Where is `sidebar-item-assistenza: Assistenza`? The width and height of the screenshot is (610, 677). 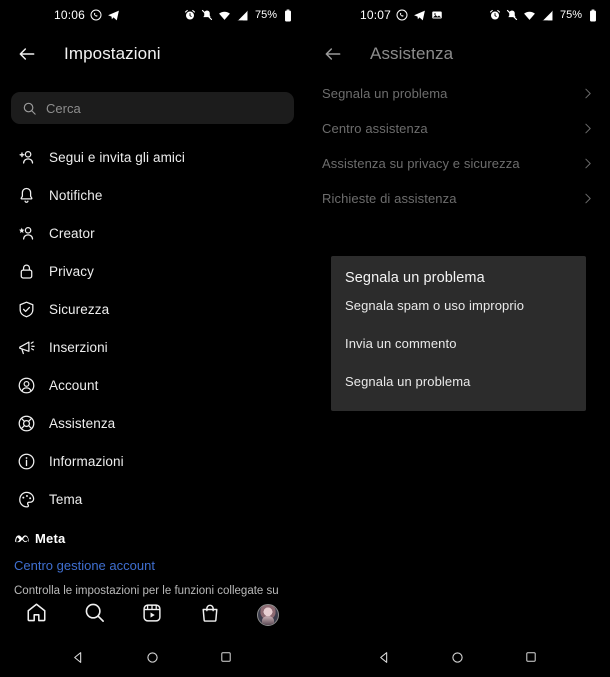
sidebar-item-assistenza: Assistenza is located at coordinates (152, 423).